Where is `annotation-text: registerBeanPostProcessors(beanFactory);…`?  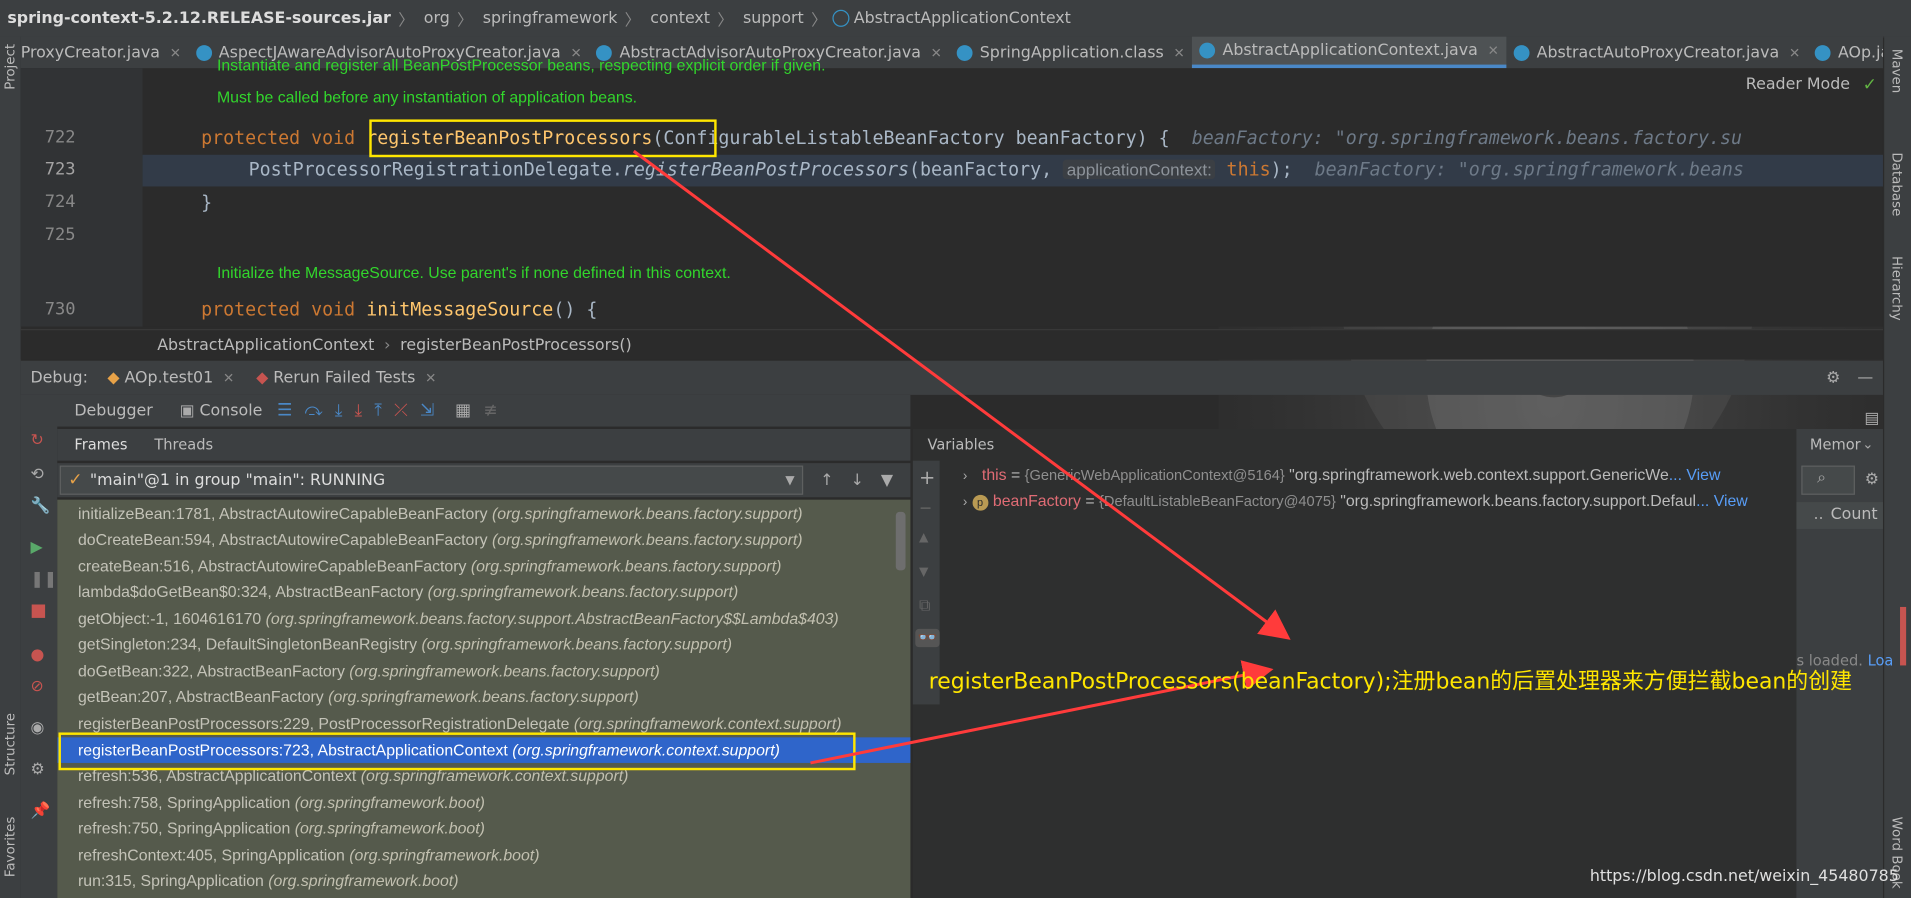 annotation-text: registerBeanPostProcessors(beanFactory);… is located at coordinates (1390, 682).